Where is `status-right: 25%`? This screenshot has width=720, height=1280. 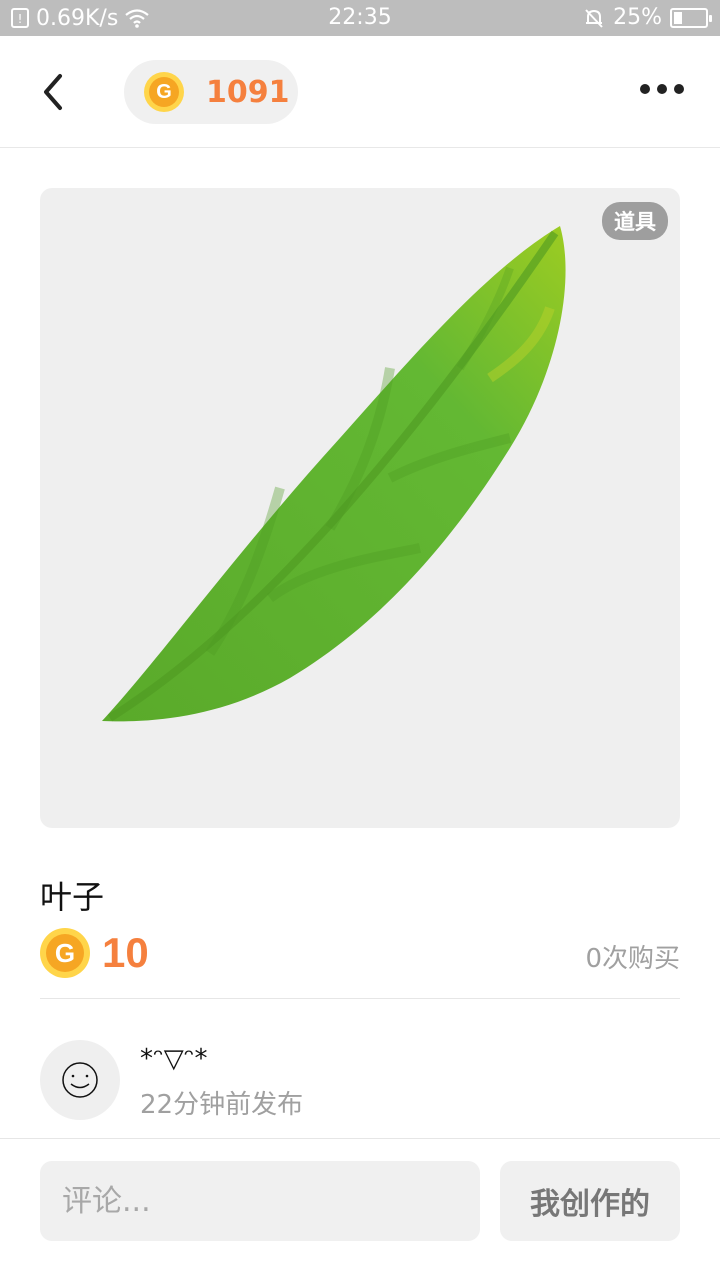
status-right: 25% is located at coordinates (647, 17).